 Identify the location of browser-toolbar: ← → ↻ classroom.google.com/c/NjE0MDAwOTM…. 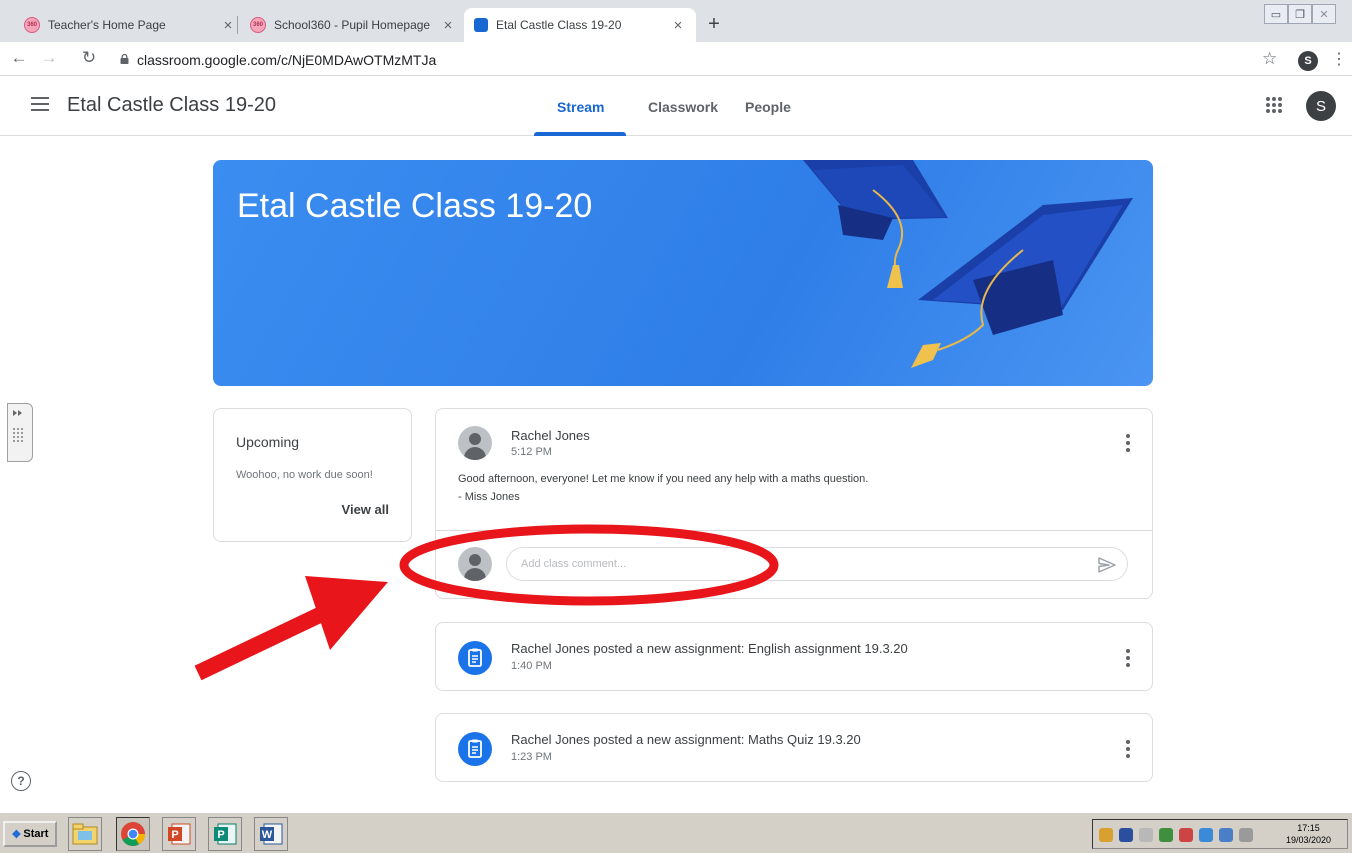
(676, 59).